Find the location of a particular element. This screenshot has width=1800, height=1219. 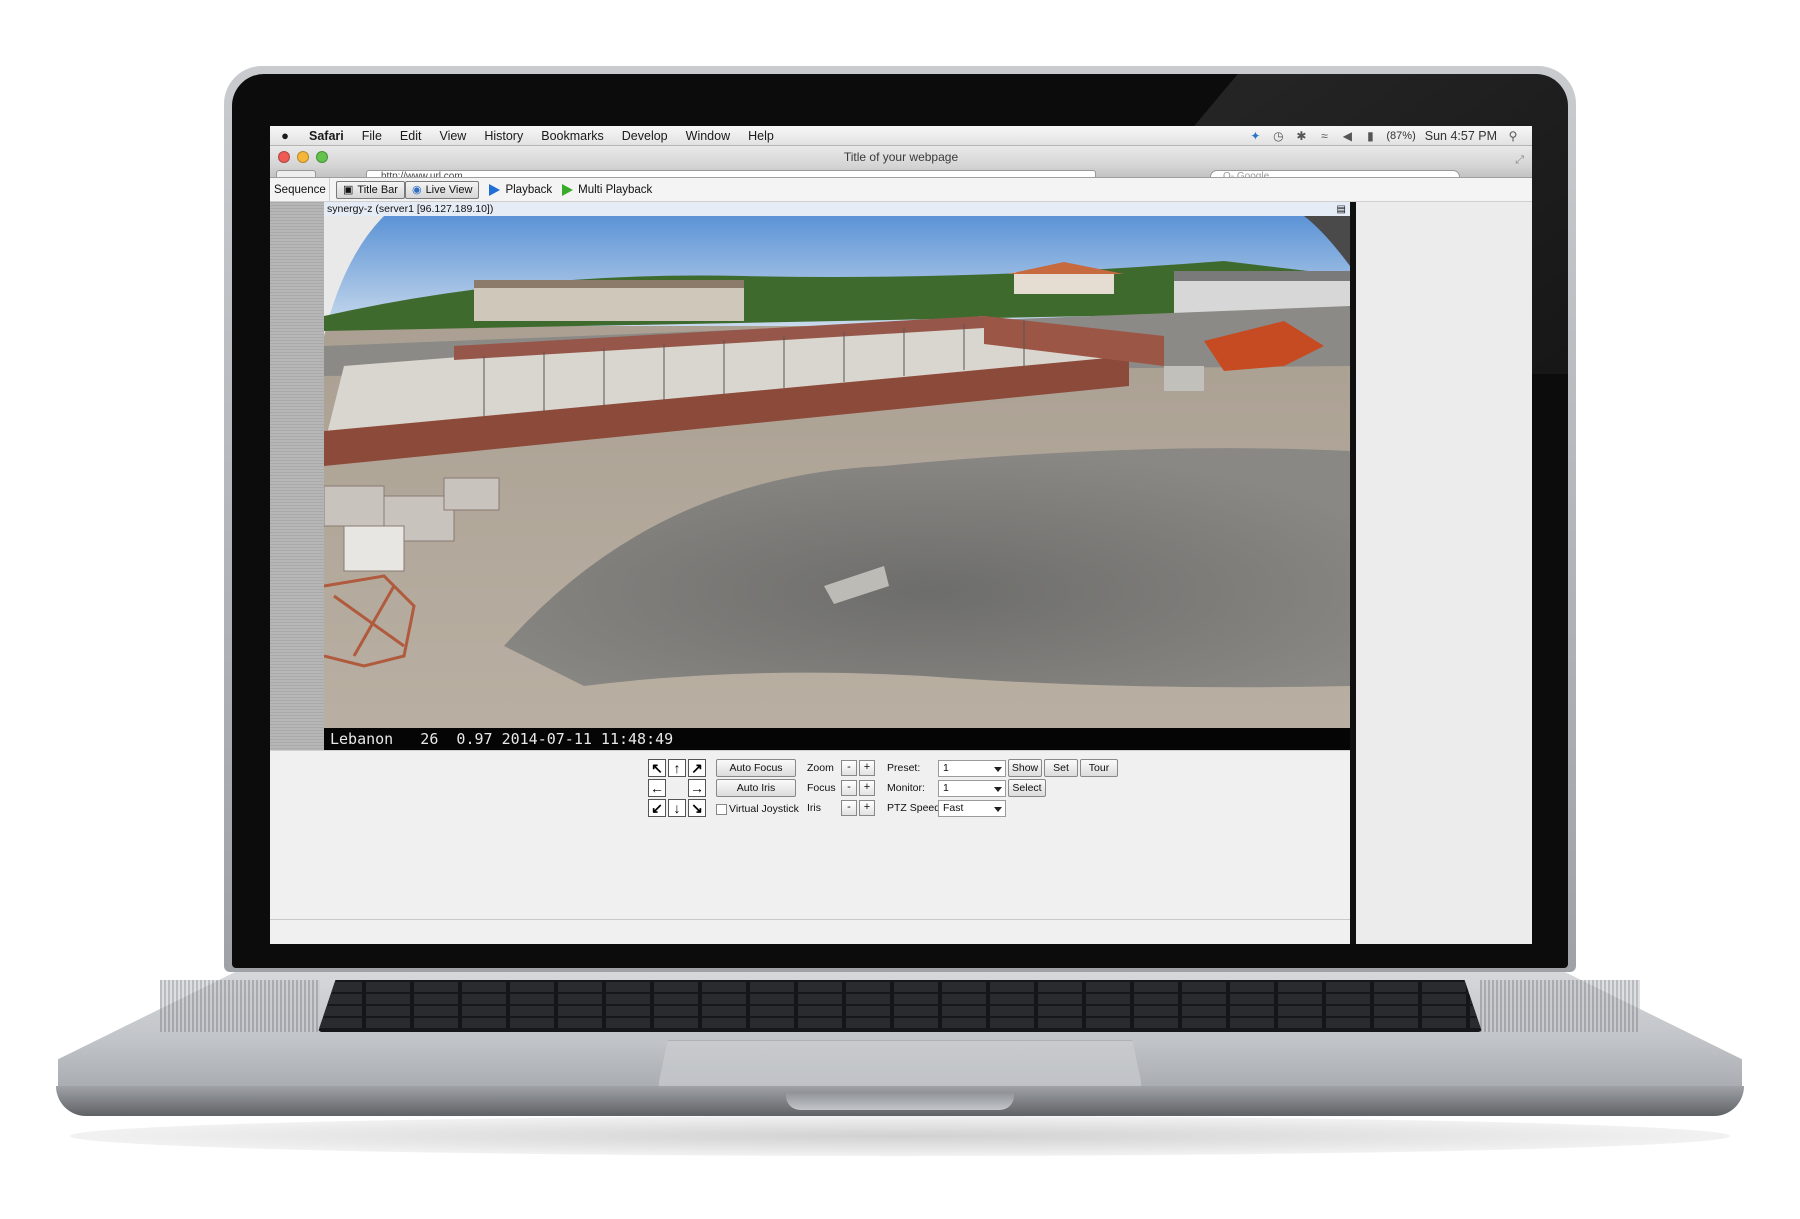

menu-bookmarks: Bookmarks is located at coordinates (572, 136).